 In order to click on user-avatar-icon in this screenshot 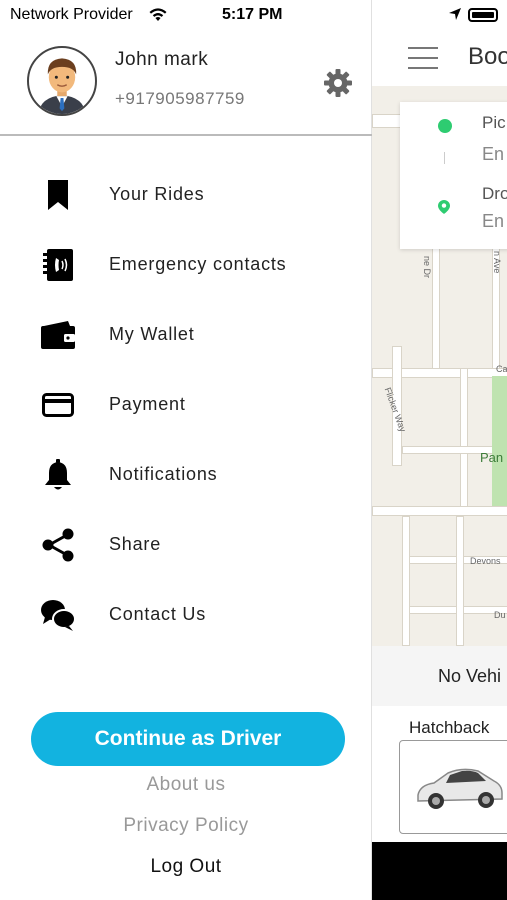, I will do `click(62, 86)`.